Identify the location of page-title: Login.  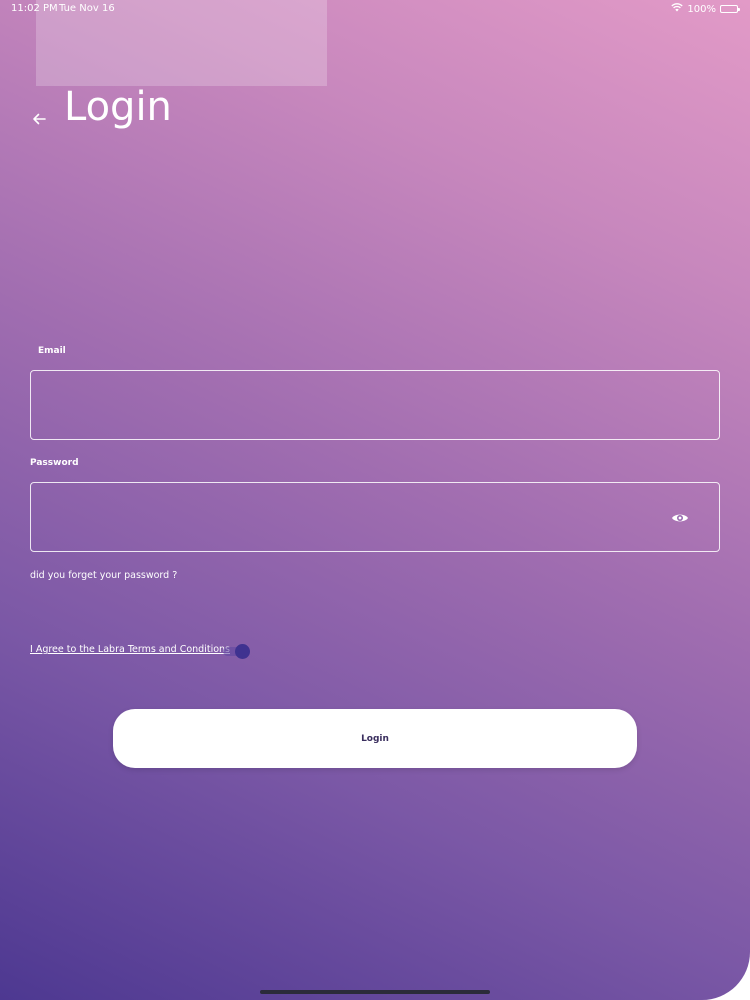
(118, 107).